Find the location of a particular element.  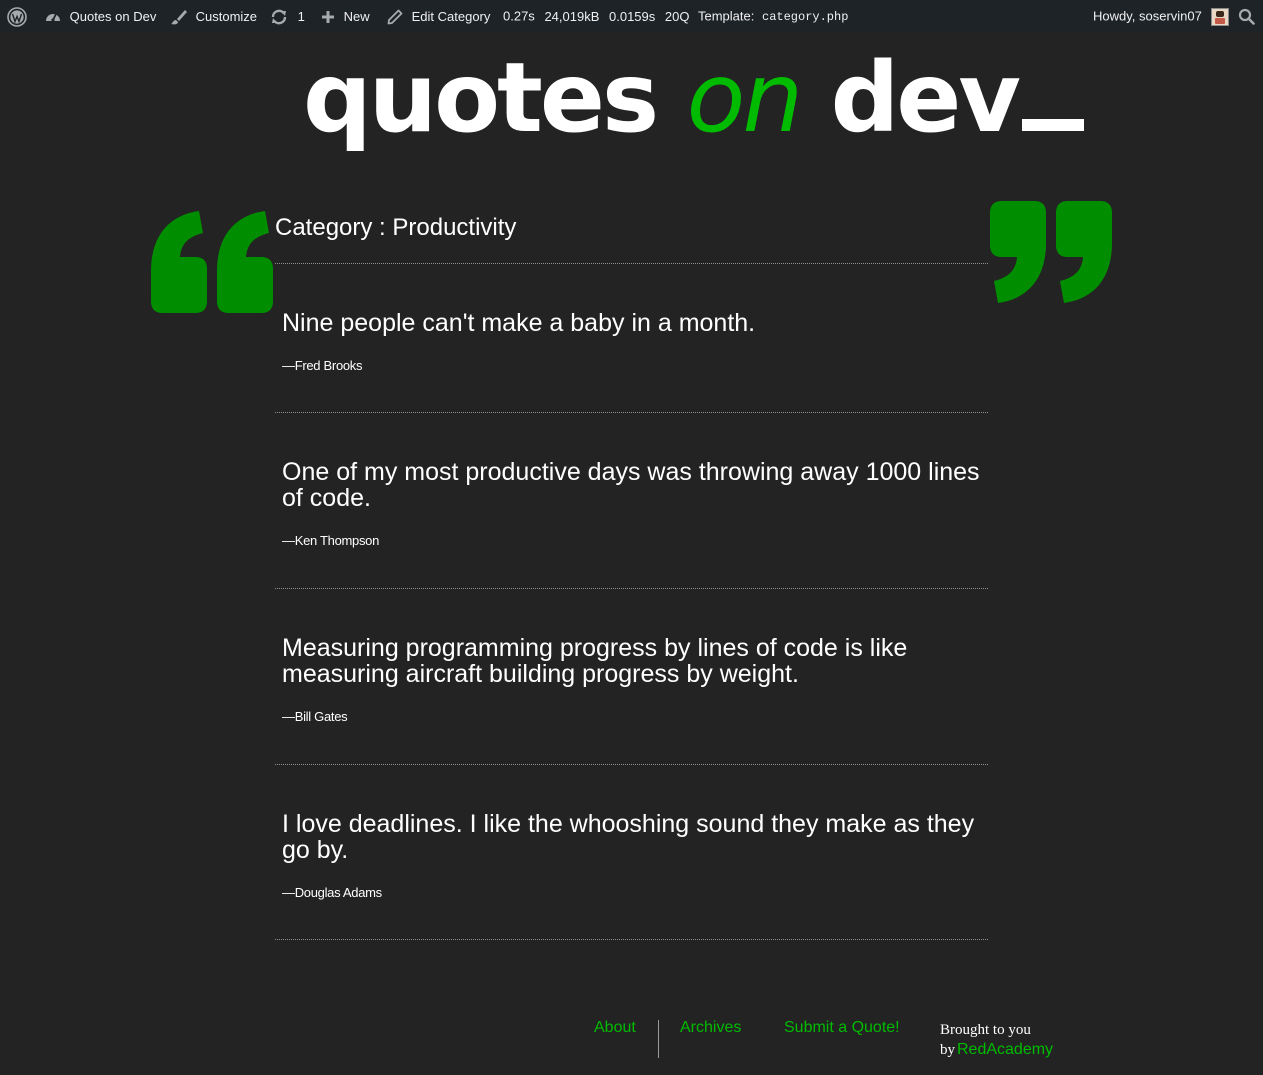

template-info: Template: category.php is located at coordinates (773, 16).